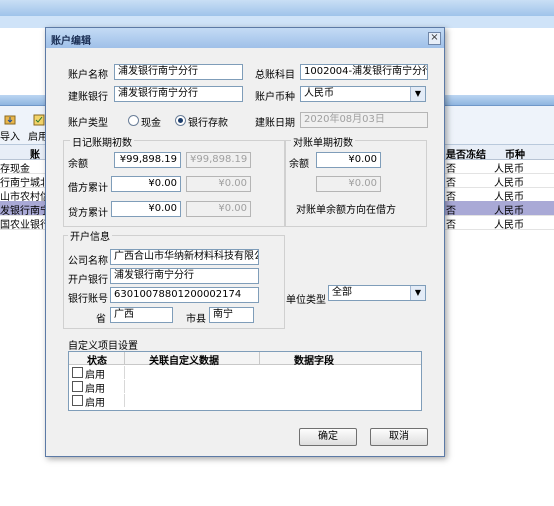 The height and width of the screenshot is (506, 554). I want to click on journal-balance-input: ¥99,898.19, so click(147, 160).